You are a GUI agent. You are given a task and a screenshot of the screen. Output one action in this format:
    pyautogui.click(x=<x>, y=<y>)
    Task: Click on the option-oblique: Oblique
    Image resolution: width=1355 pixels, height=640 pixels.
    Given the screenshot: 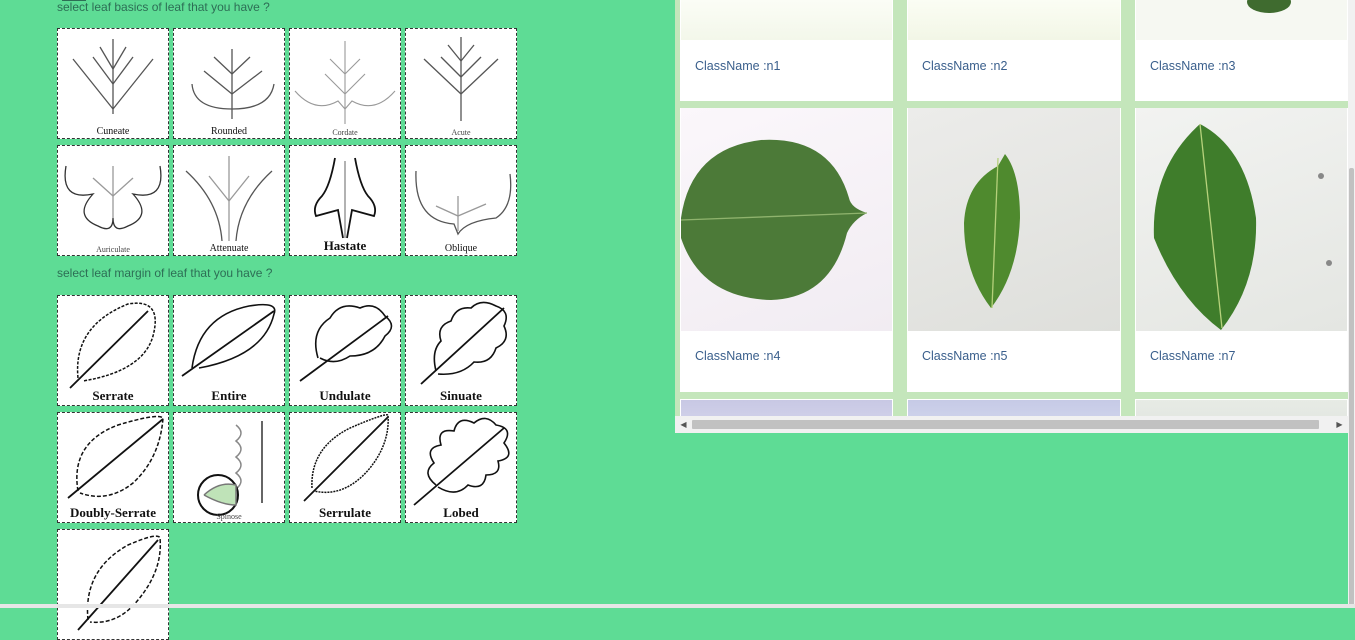 What is the action you would take?
    pyautogui.click(x=461, y=200)
    